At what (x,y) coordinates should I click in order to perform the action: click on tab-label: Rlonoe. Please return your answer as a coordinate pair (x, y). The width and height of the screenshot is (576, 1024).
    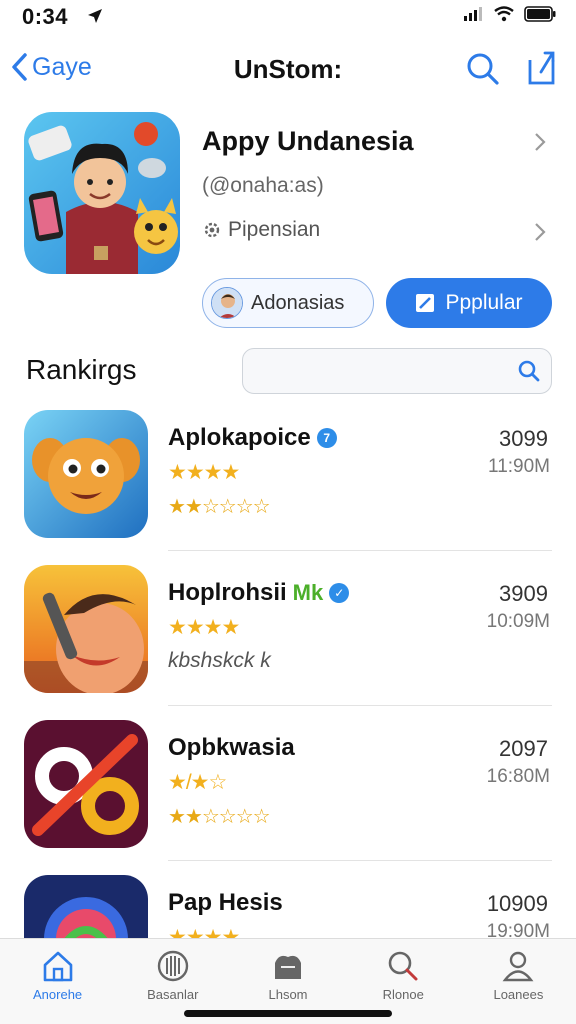
    Looking at the image, I should click on (403, 994).